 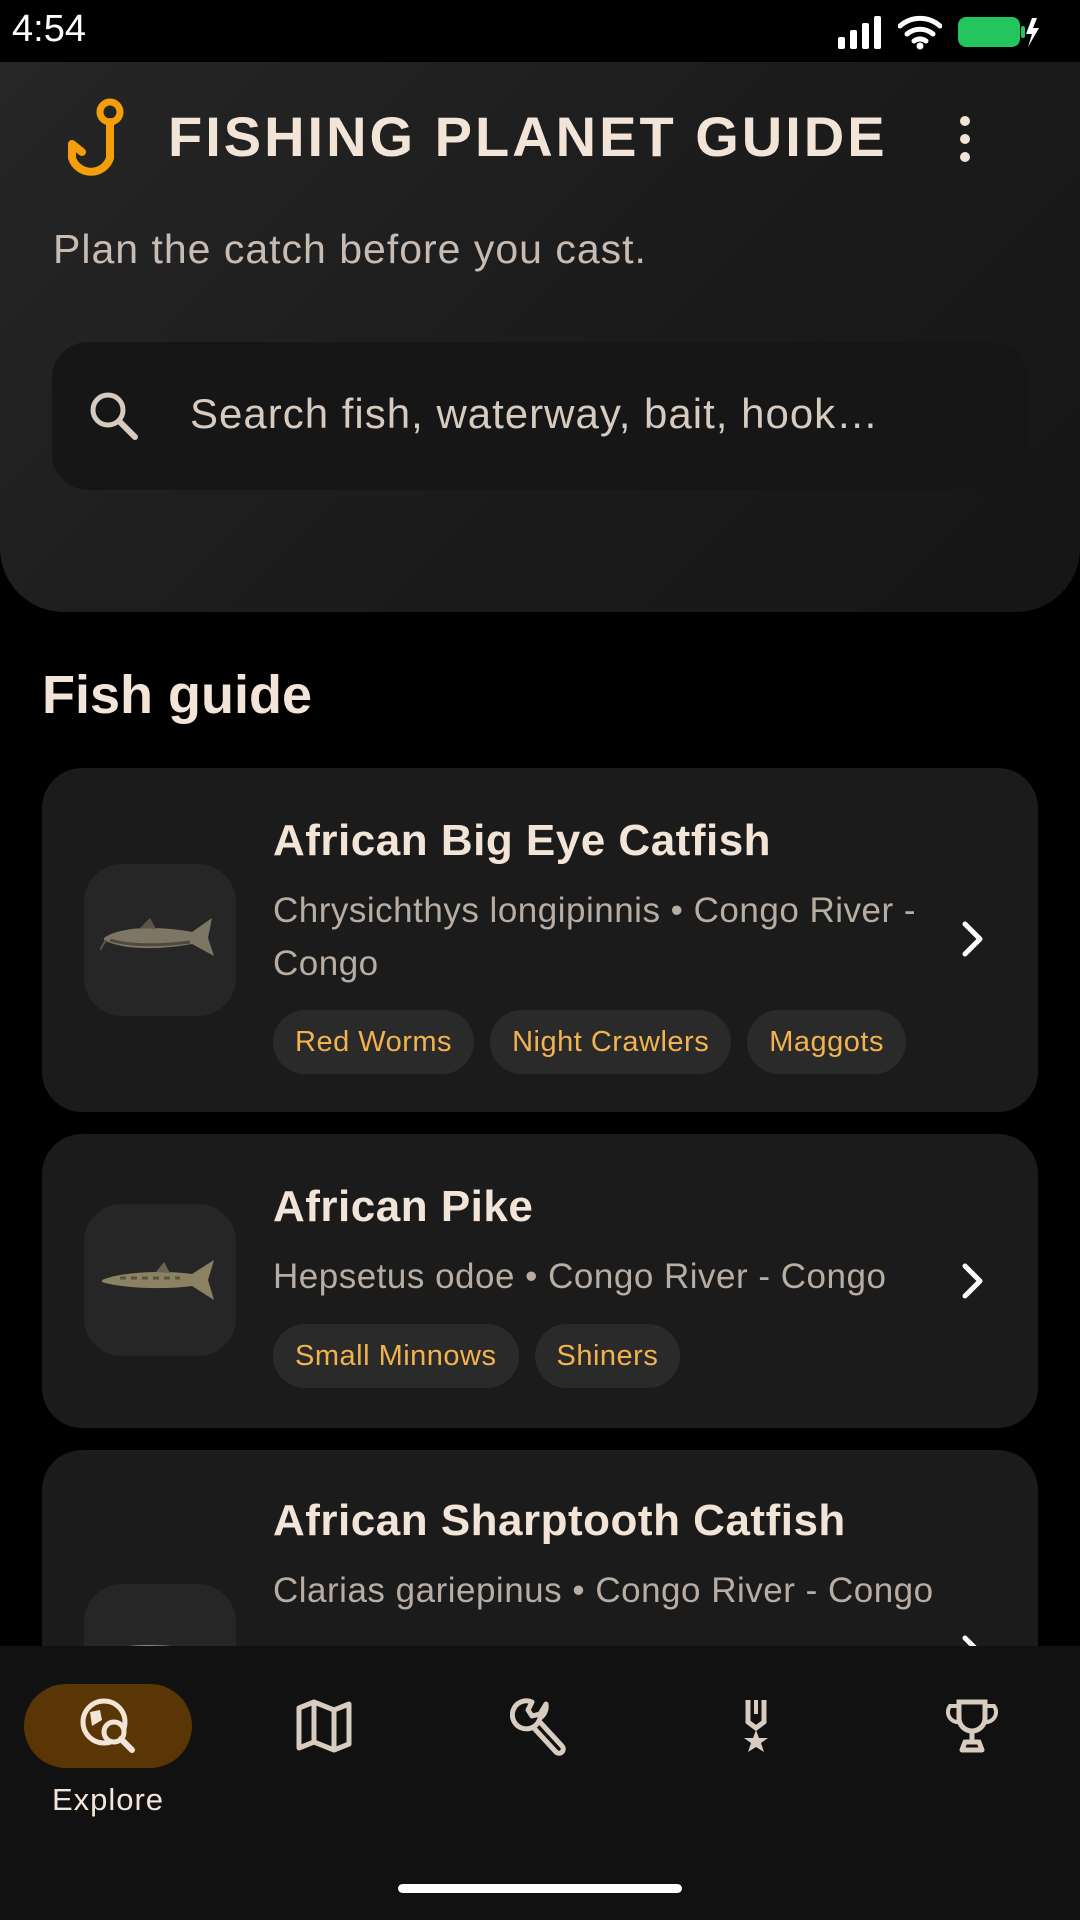 I want to click on bait-chip: Night Crawlers, so click(x=611, y=1042).